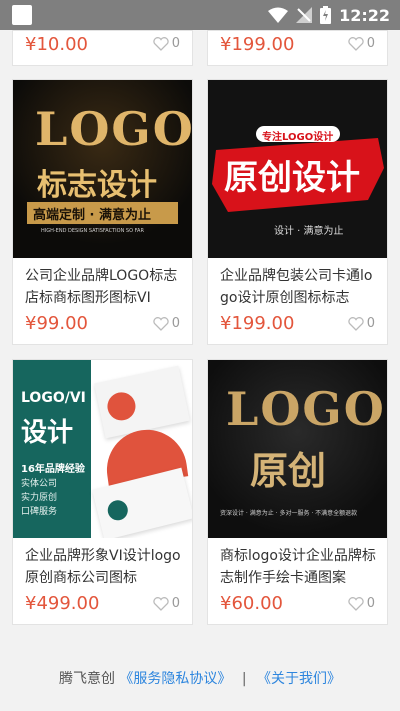 This screenshot has height=711, width=400. What do you see at coordinates (200, 15) in the screenshot?
I see `status-bar: 12:22` at bounding box center [200, 15].